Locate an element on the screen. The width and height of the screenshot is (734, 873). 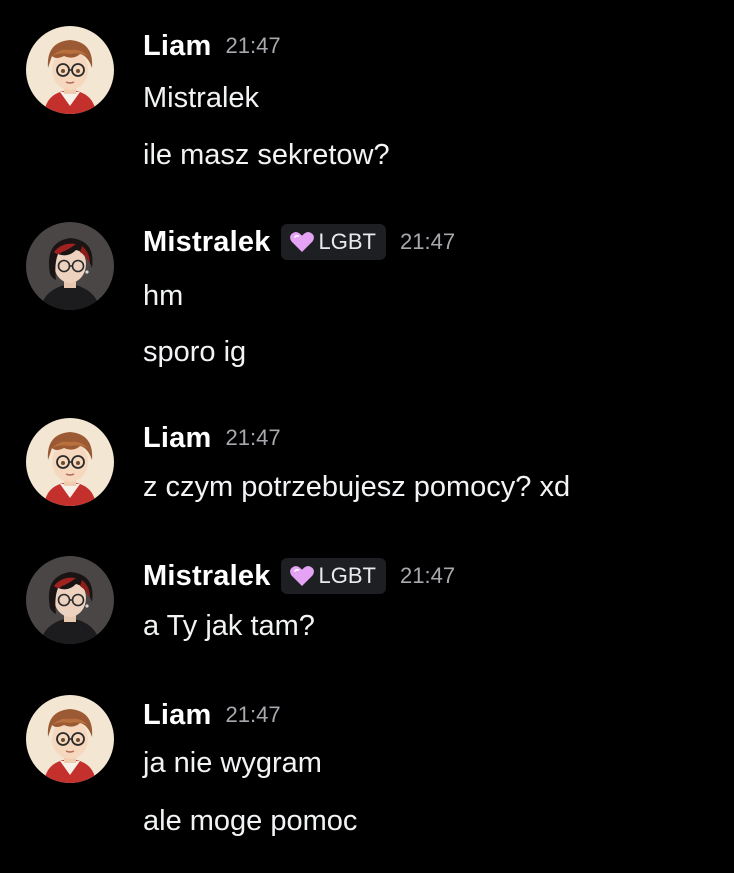
message-text: ale moge pomoc is located at coordinates (250, 821).